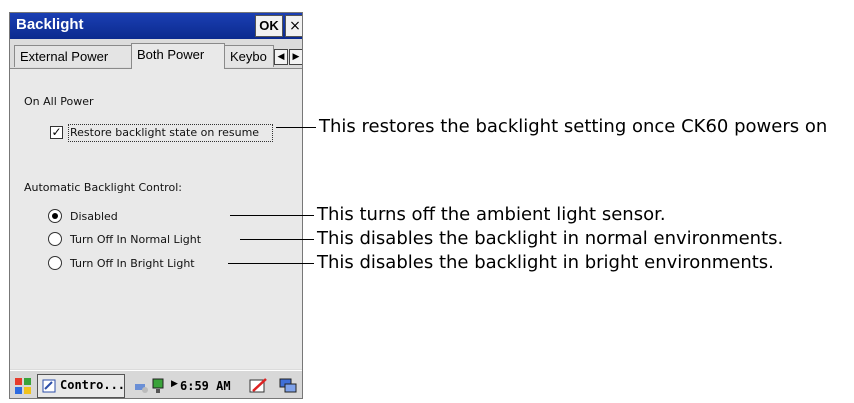 Image resolution: width=854 pixels, height=403 pixels. Describe the element at coordinates (259, 386) in the screenshot. I see `pen-input-icon` at that location.